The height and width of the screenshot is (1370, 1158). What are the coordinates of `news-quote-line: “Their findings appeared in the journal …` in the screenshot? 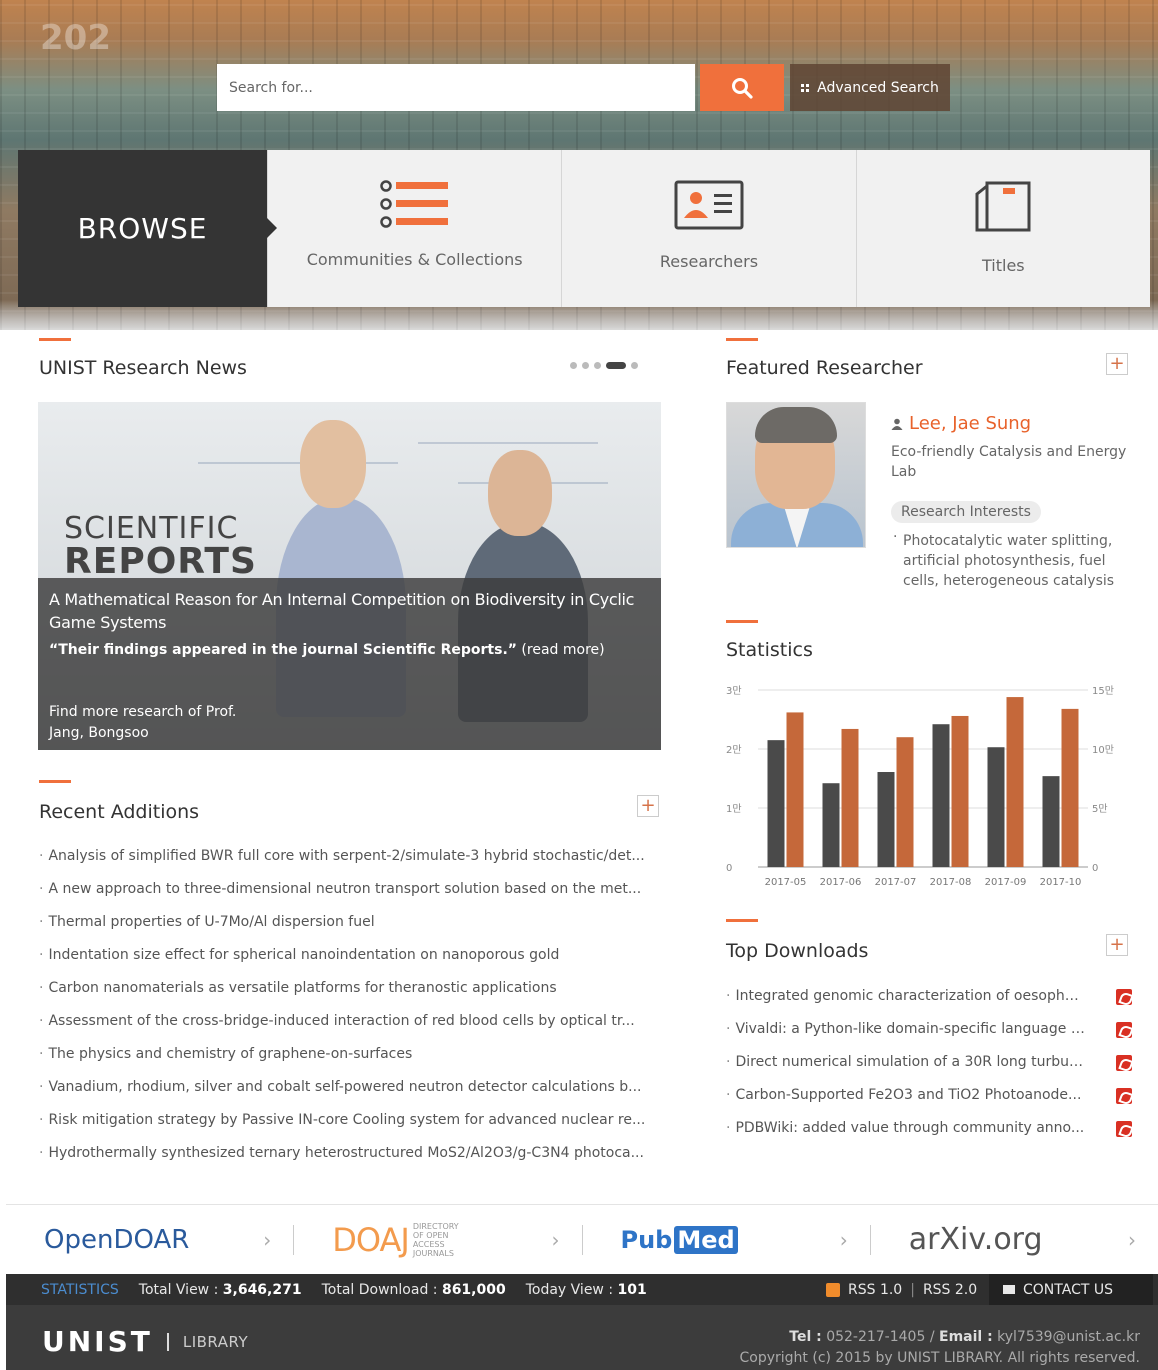 It's located at (349, 650).